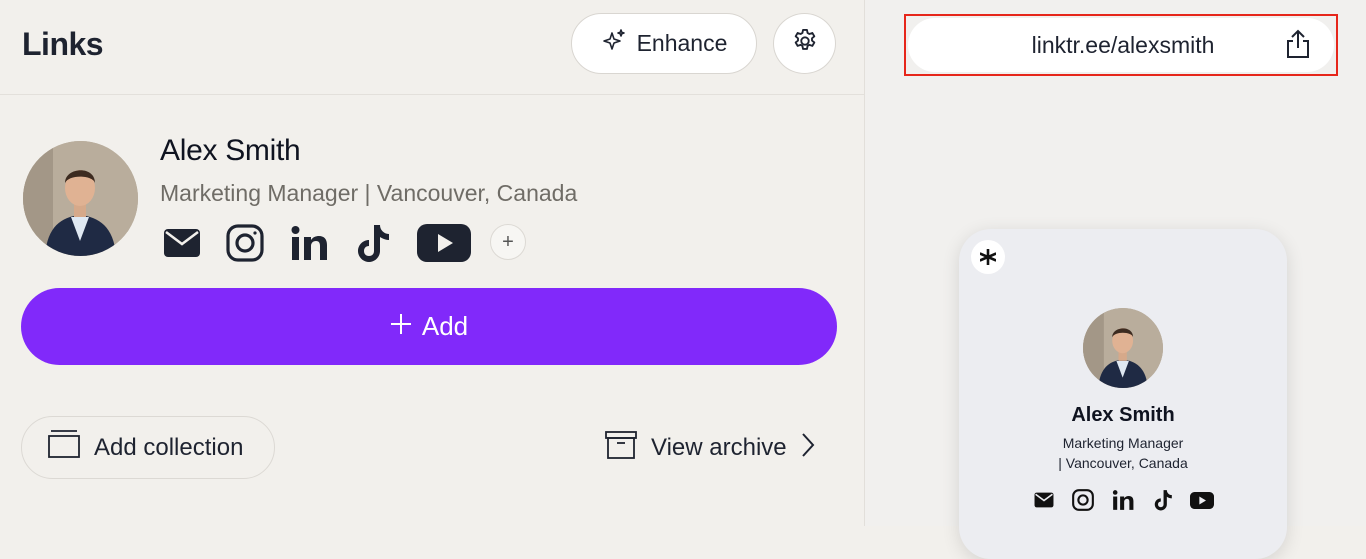  What do you see at coordinates (988, 257) in the screenshot?
I see `linktree-logo-icon` at bounding box center [988, 257].